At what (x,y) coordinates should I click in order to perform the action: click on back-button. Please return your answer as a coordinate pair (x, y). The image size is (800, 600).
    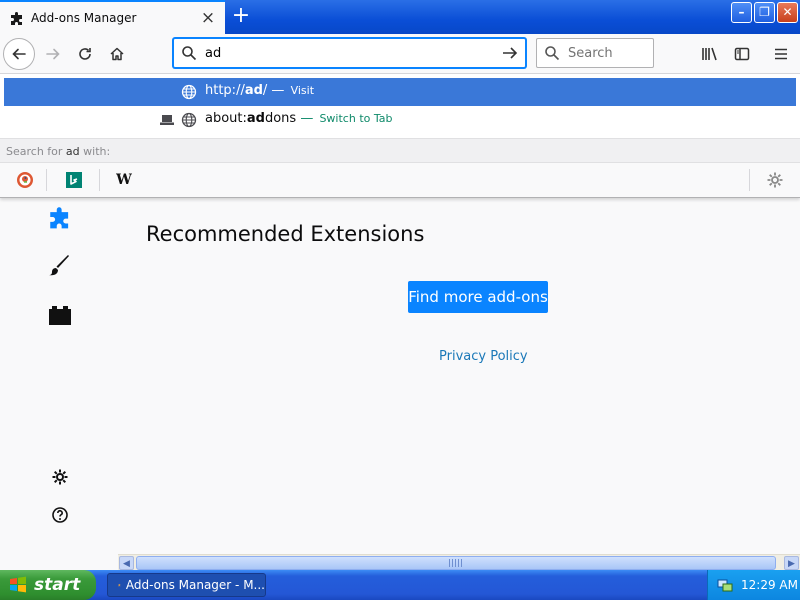
    Looking at the image, I should click on (19, 54).